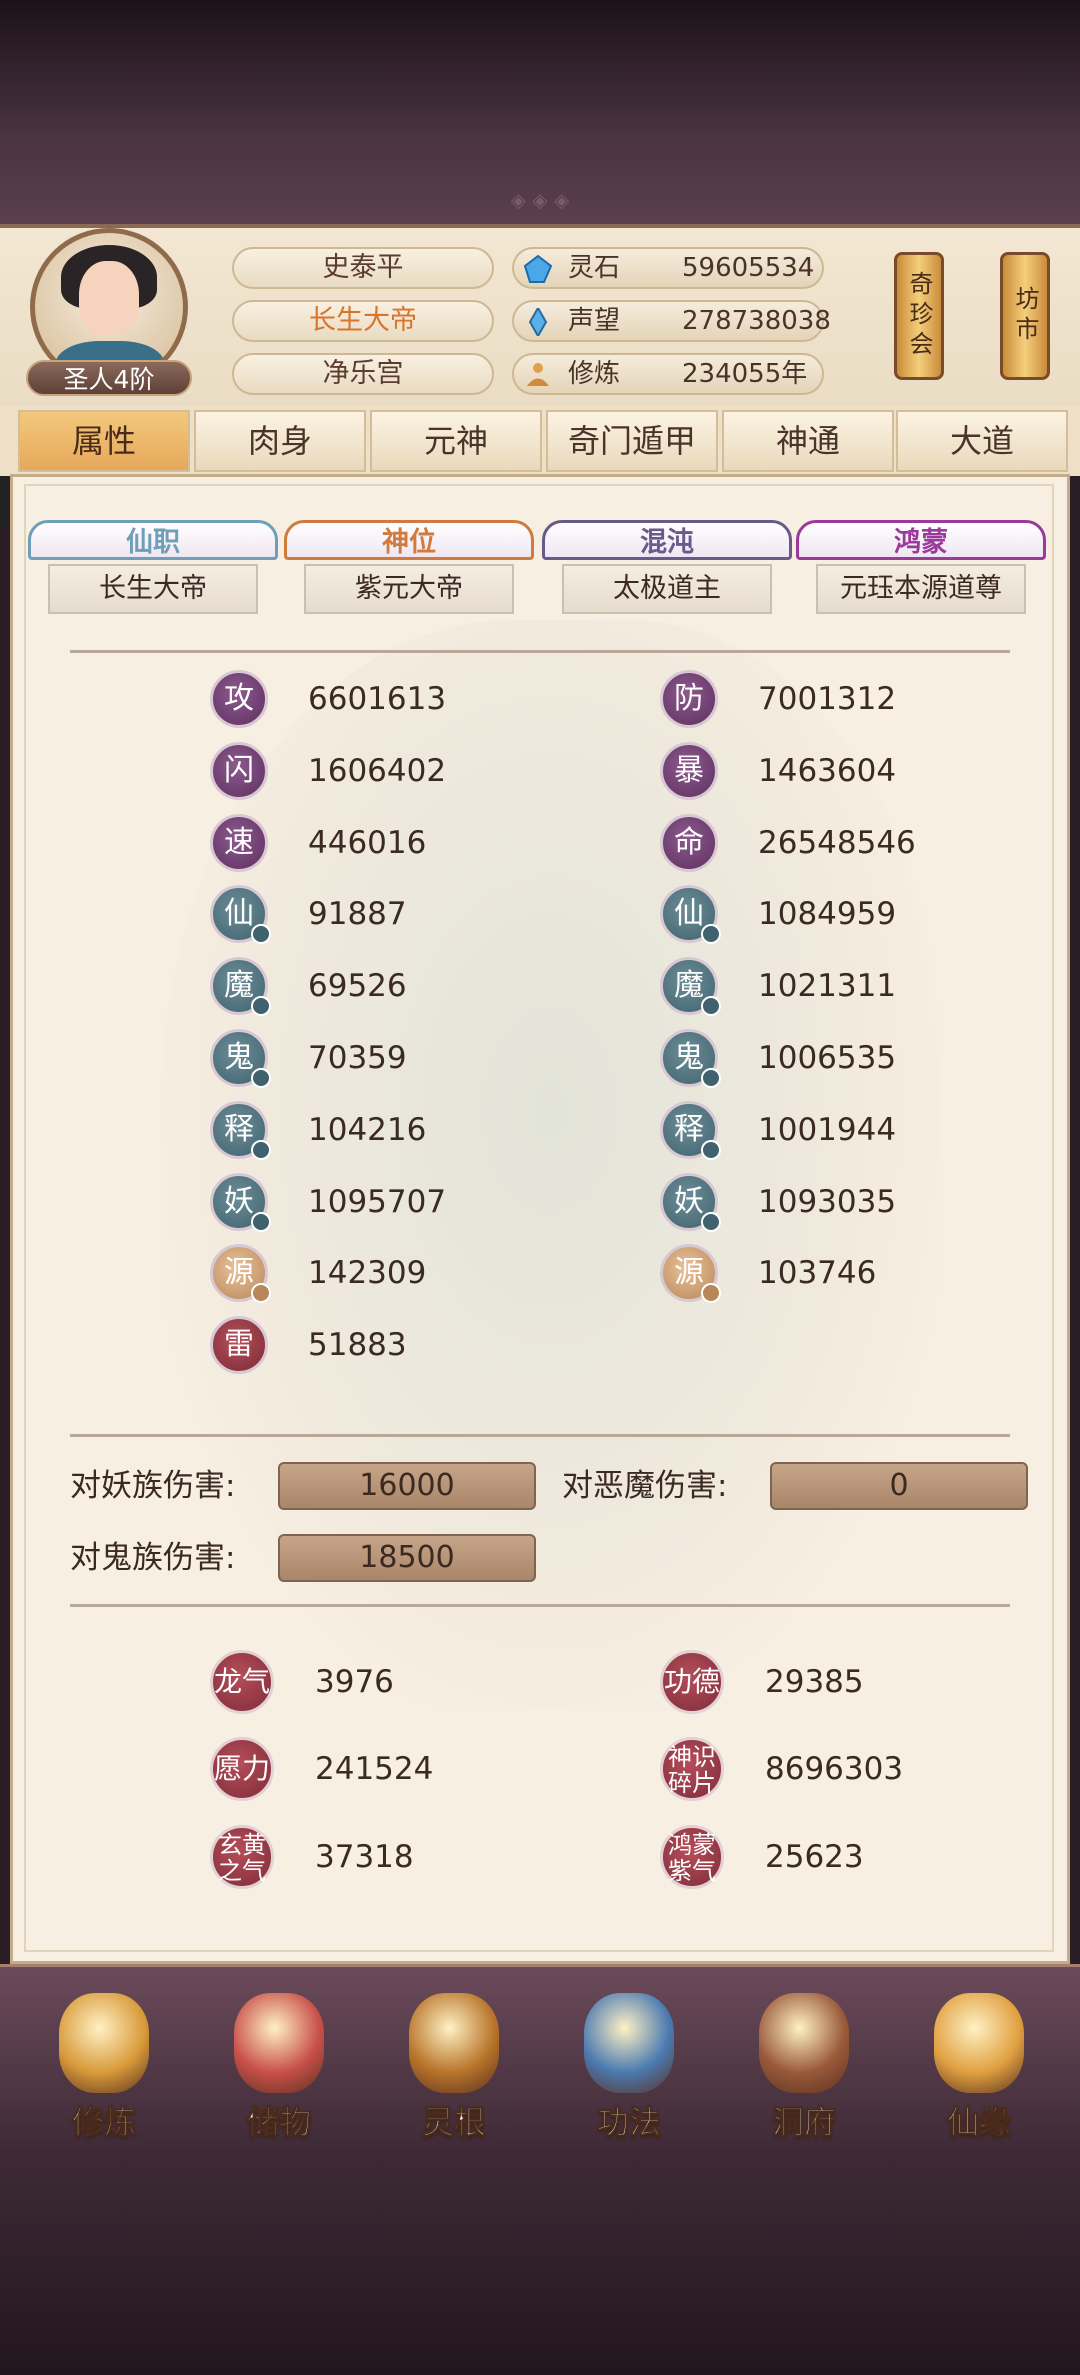 This screenshot has width=1080, height=2375. Describe the element at coordinates (538, 374) in the screenshot. I see `meditation-icon` at that location.